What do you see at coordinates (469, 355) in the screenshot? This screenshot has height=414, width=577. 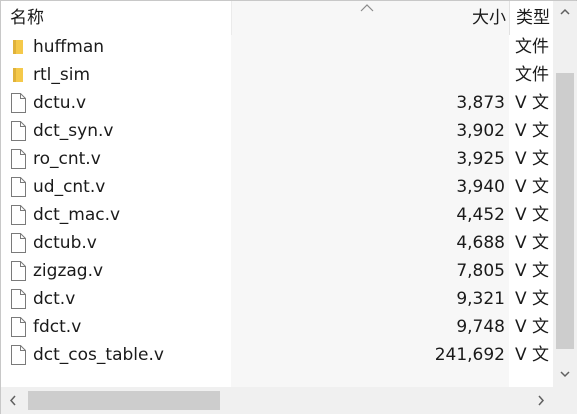 I see `file-size: 241,692` at bounding box center [469, 355].